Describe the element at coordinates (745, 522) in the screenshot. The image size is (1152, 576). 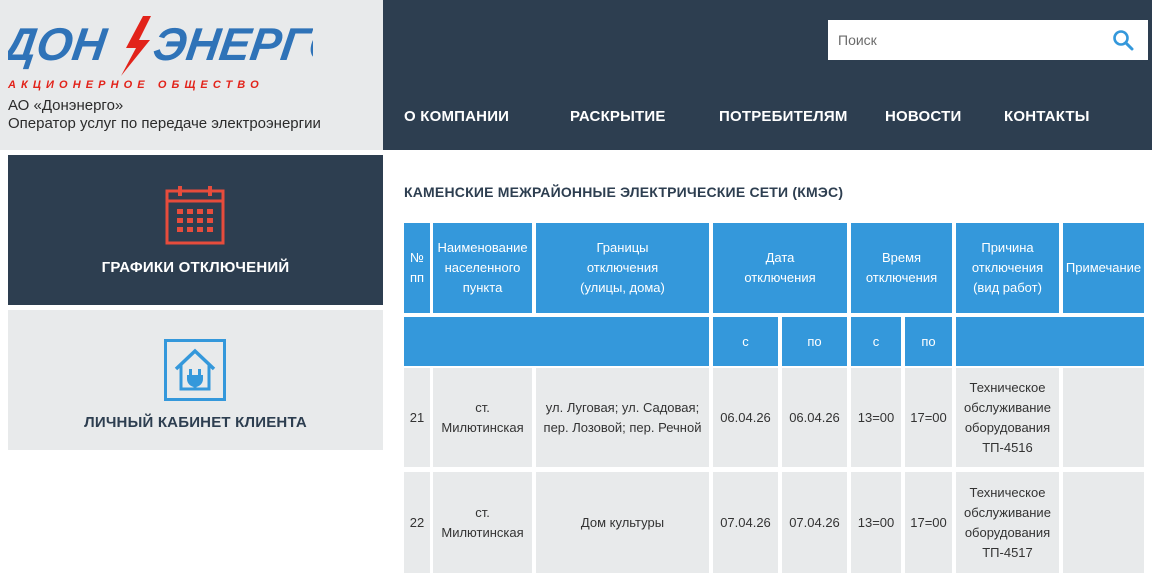
I see `table-cell-date-from: 07.04.26` at that location.